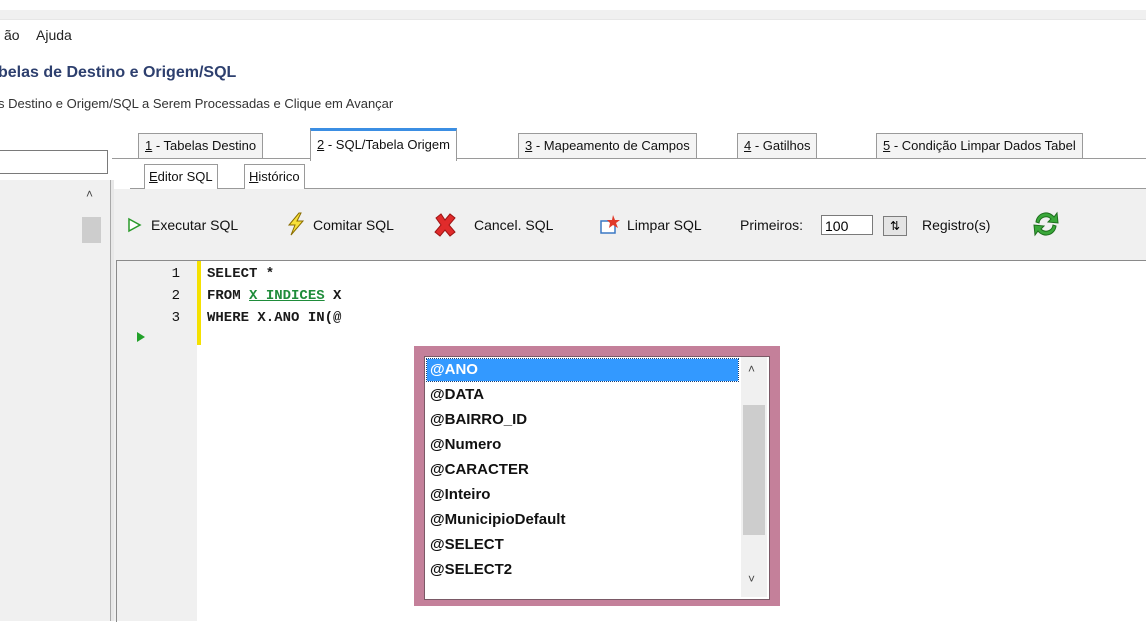 The image size is (1146, 622). Describe the element at coordinates (185, 176) in the screenshot. I see `subtab-label: ditor SQL` at that location.